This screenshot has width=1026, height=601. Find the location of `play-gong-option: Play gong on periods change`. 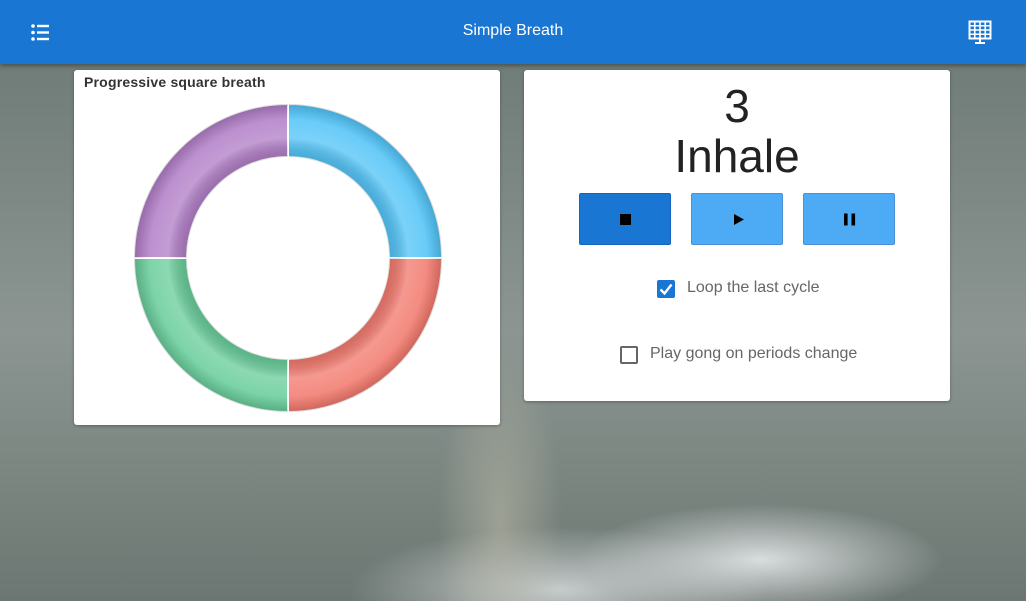

play-gong-option: Play gong on periods change is located at coordinates (745, 355).